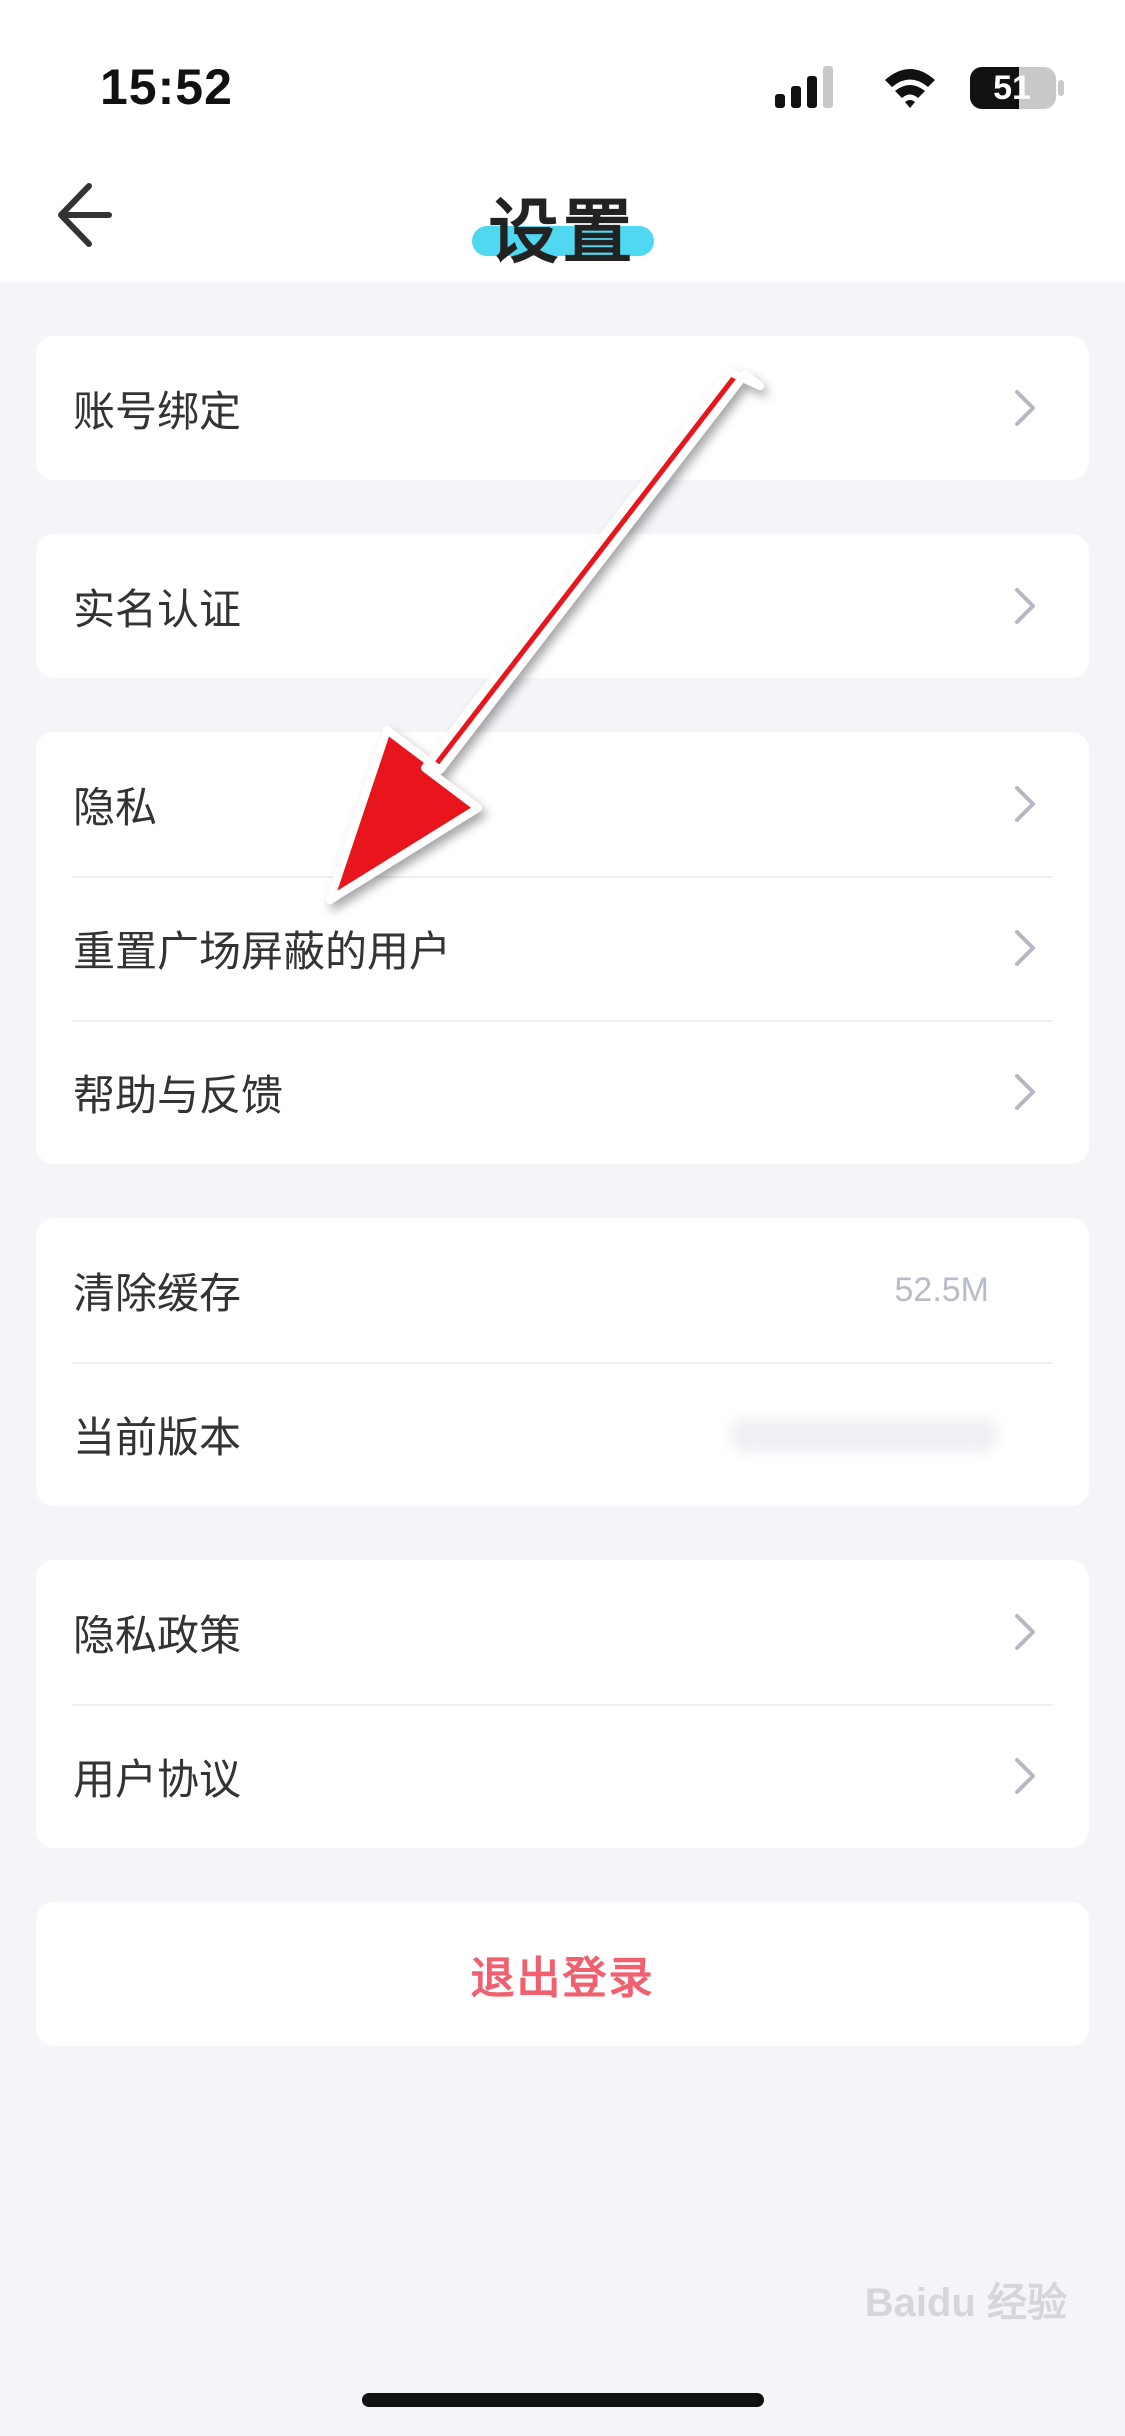 This screenshot has height=2436, width=1125. I want to click on row-label: 隐私, so click(115, 807).